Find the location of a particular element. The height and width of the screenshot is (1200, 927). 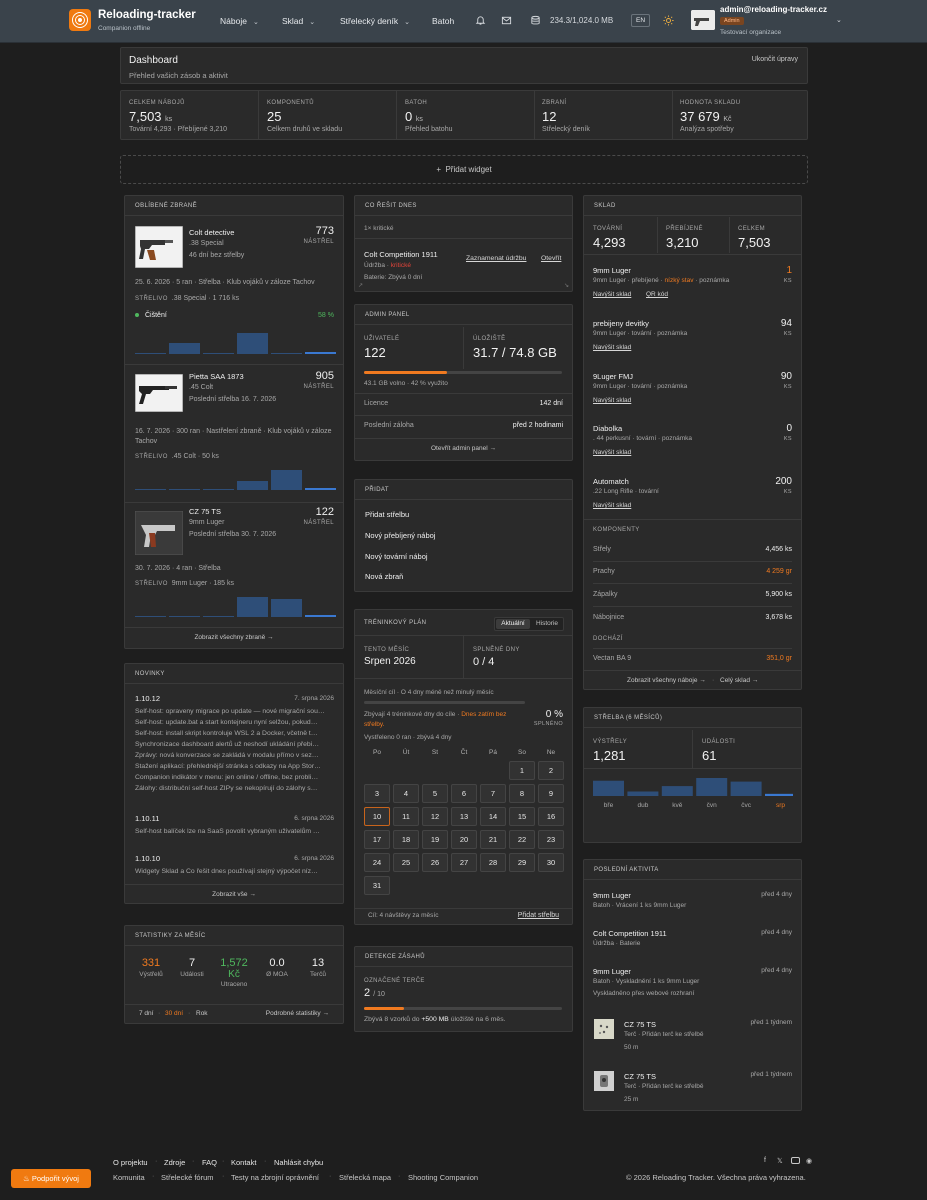

chevron-down-icon: ⌄ is located at coordinates (839, 20).